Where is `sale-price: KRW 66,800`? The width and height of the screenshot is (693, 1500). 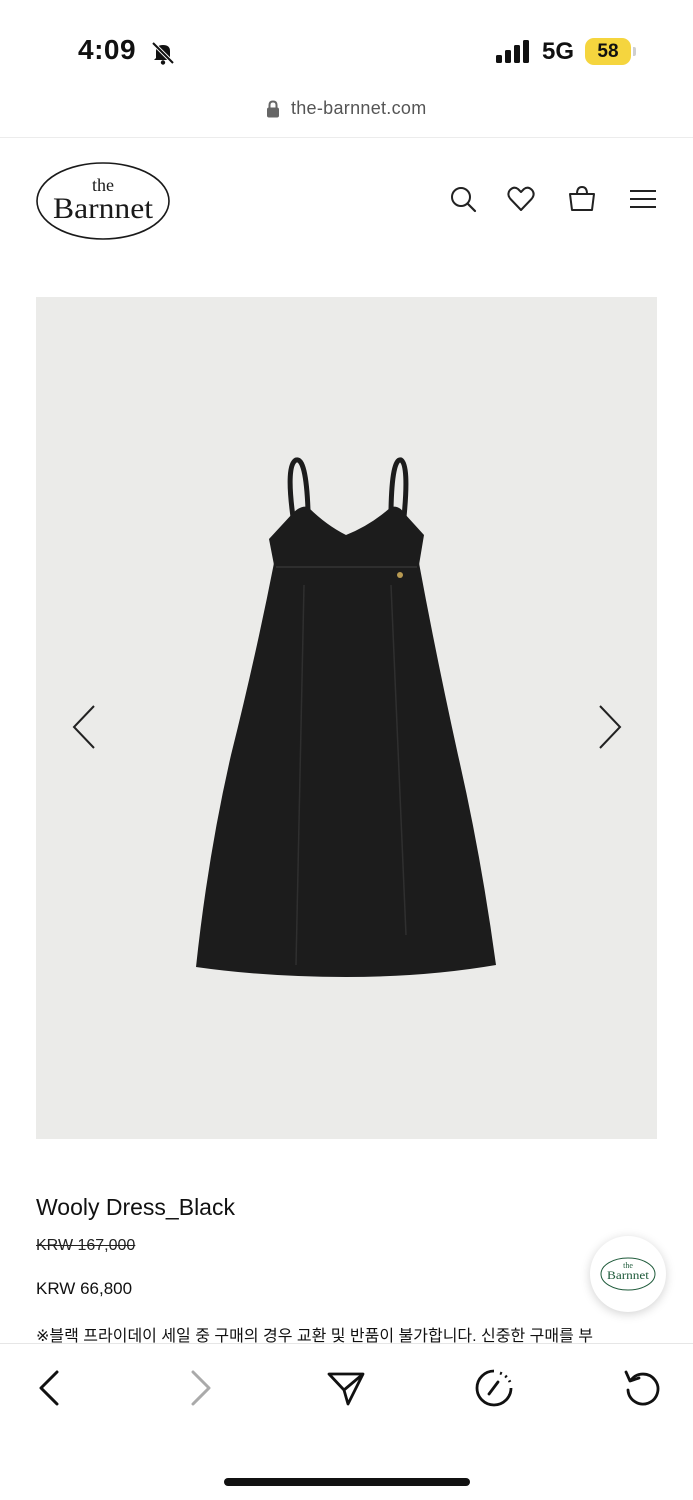
sale-price: KRW 66,800 is located at coordinates (84, 1288).